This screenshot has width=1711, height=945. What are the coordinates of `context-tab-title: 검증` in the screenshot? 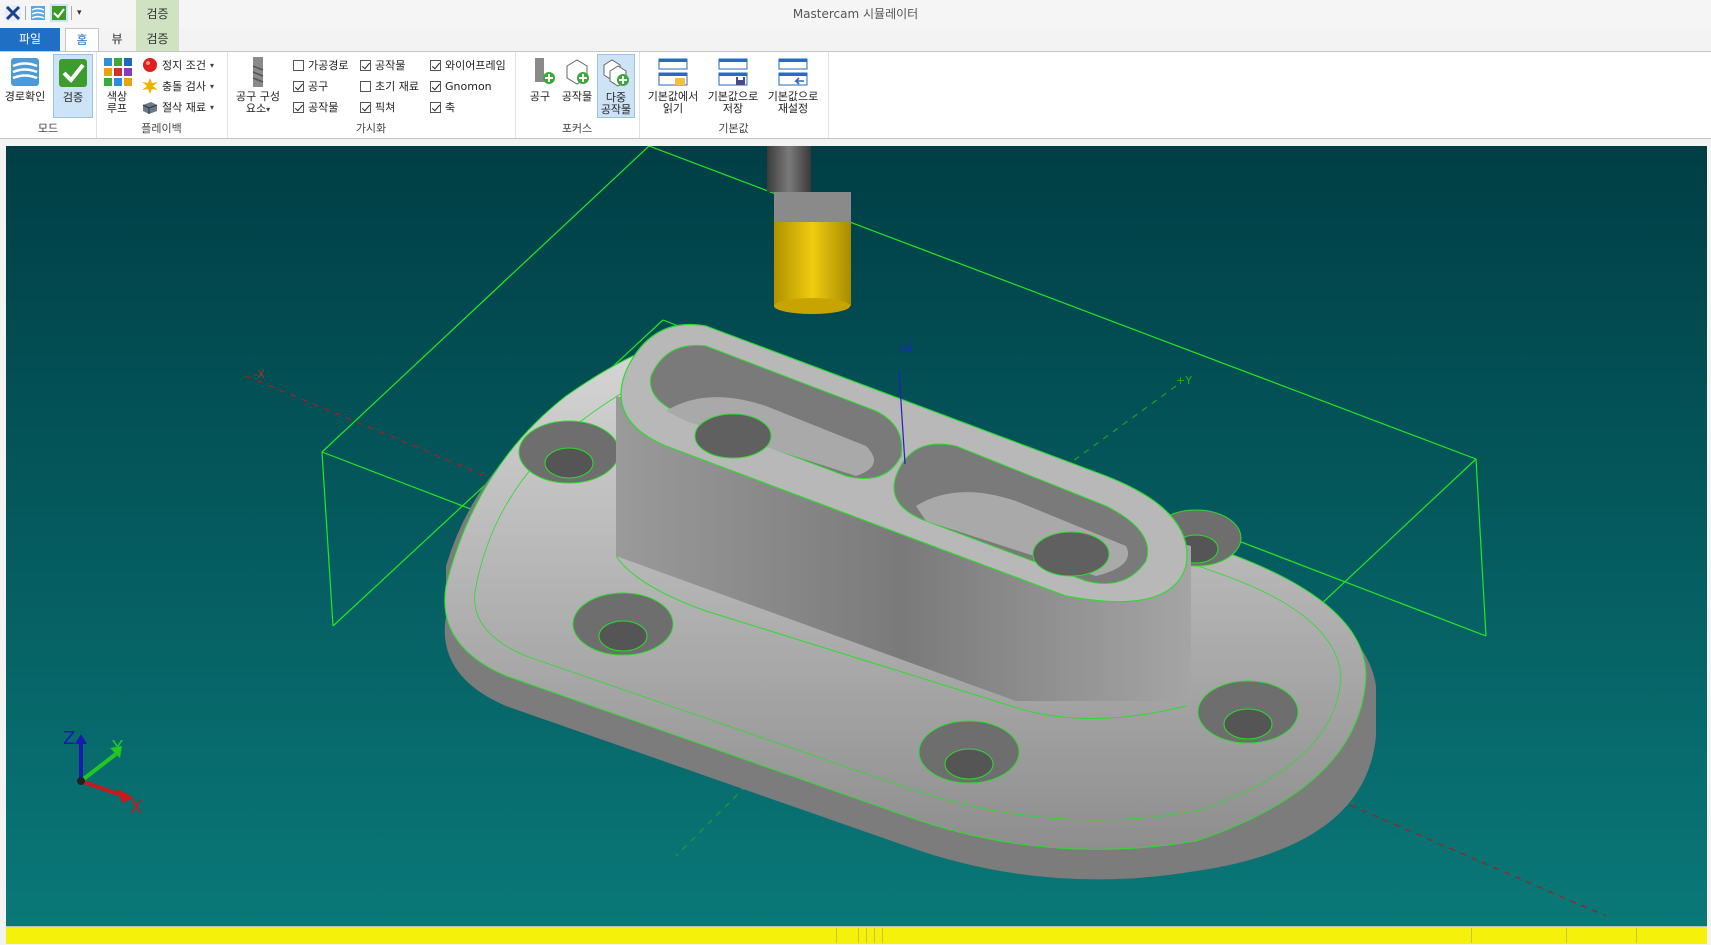 It's located at (157, 14).